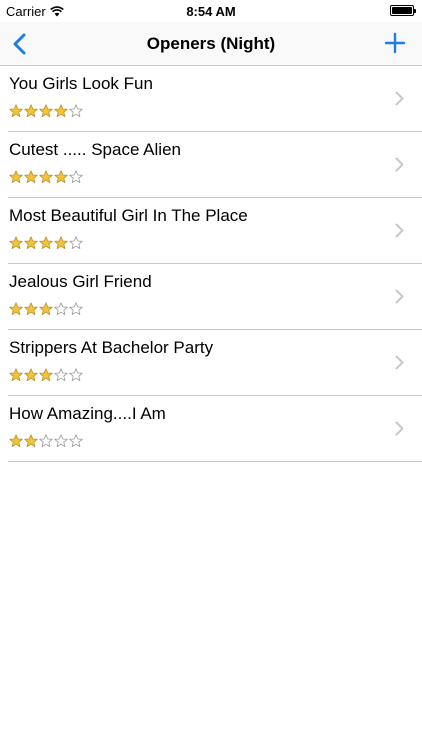  Describe the element at coordinates (211, 231) in the screenshot. I see `list-item: Most Beautiful Girl In The Place` at that location.